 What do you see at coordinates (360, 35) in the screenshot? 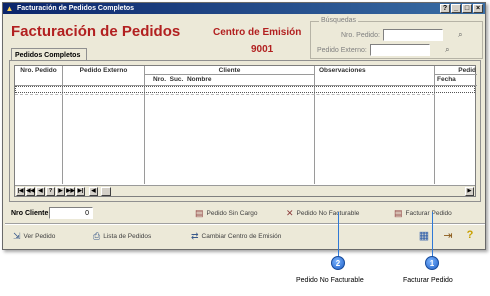
I see `nro-pedido-label: Nro. Pedido:` at bounding box center [360, 35].